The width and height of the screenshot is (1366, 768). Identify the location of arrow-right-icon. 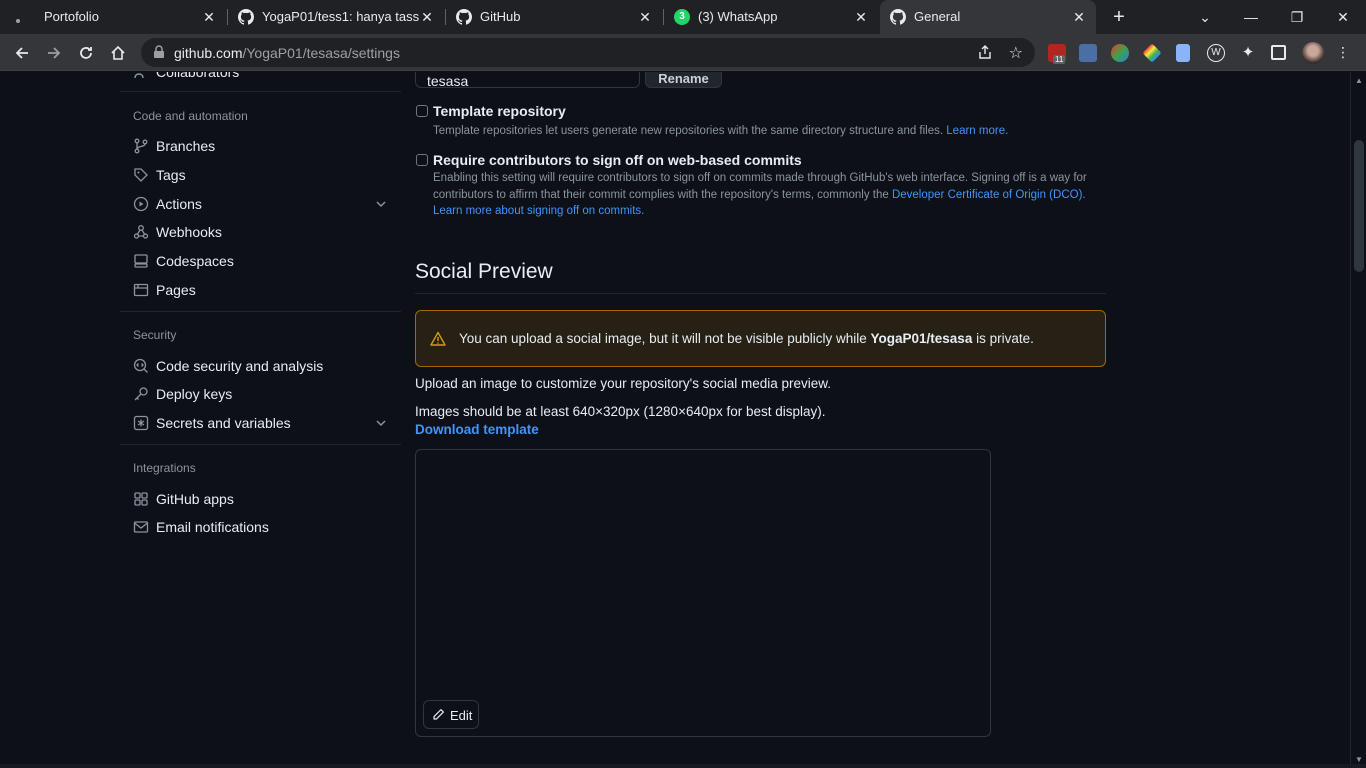
(54, 53).